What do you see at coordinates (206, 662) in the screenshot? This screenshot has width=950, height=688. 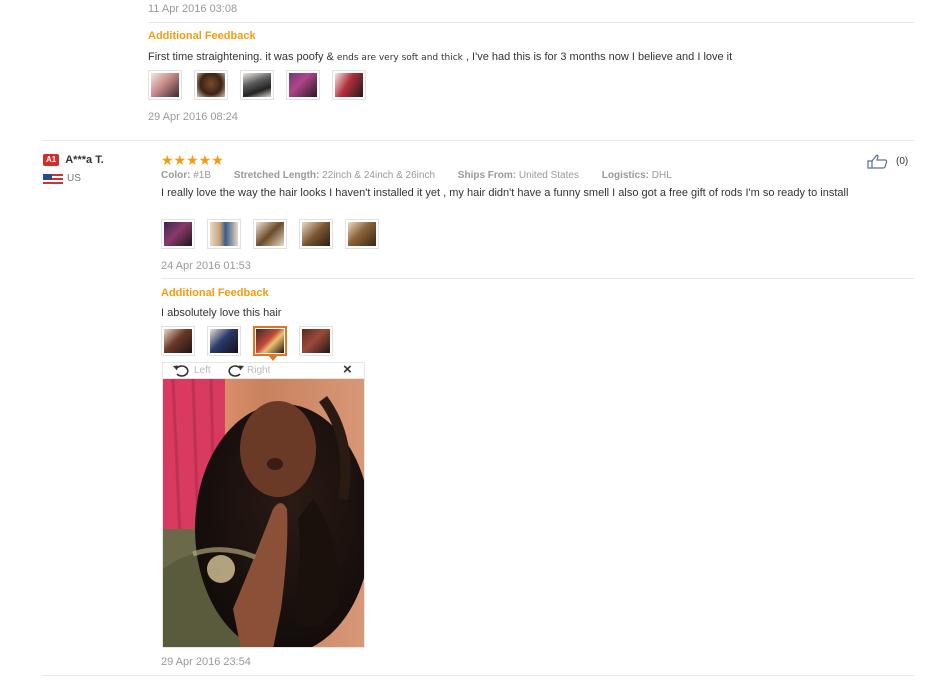 I see `feedback-date: 29 Apr 2016 23:54` at bounding box center [206, 662].